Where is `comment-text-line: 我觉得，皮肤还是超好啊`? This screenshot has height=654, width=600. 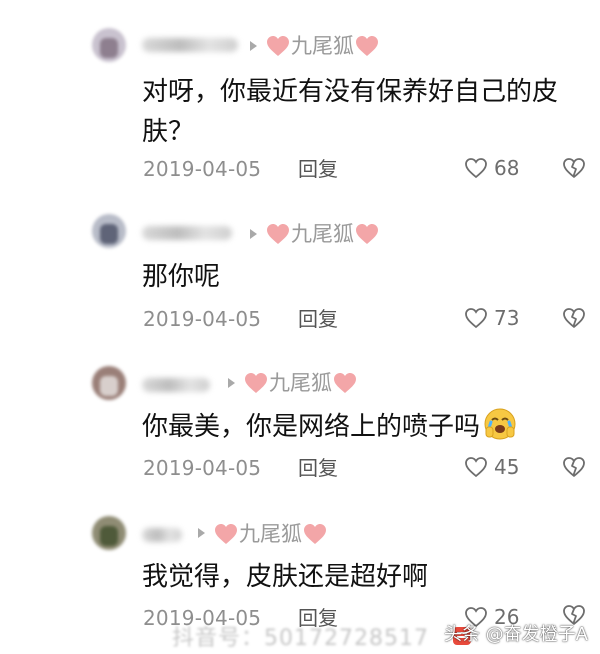
comment-text-line: 我觉得，皮肤还是超好啊 is located at coordinates (285, 577).